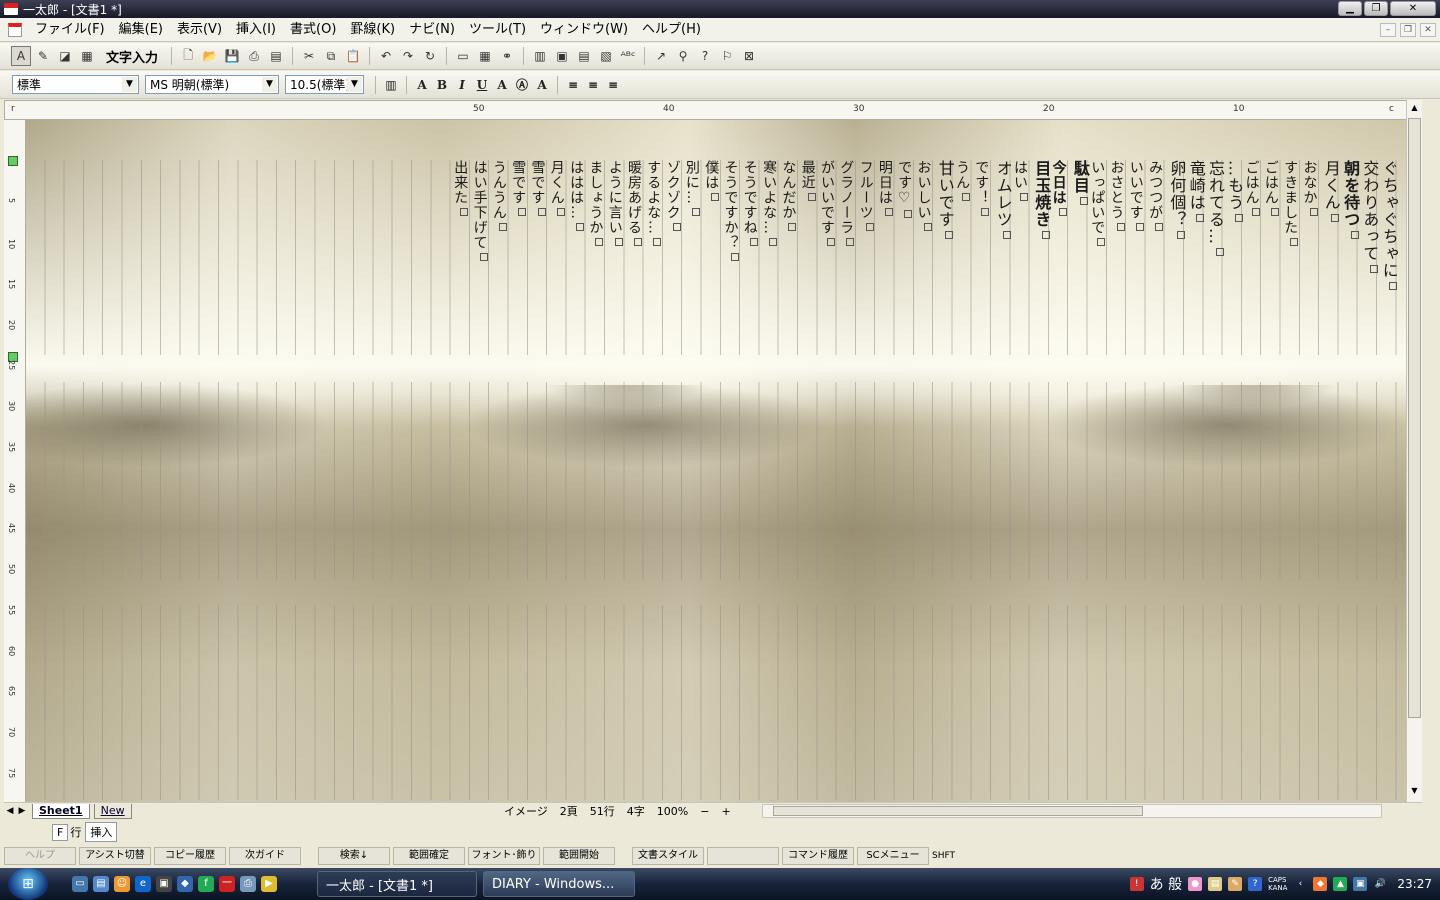 This screenshot has width=1440, height=900. I want to click on view-mode: イメージ, so click(526, 811).